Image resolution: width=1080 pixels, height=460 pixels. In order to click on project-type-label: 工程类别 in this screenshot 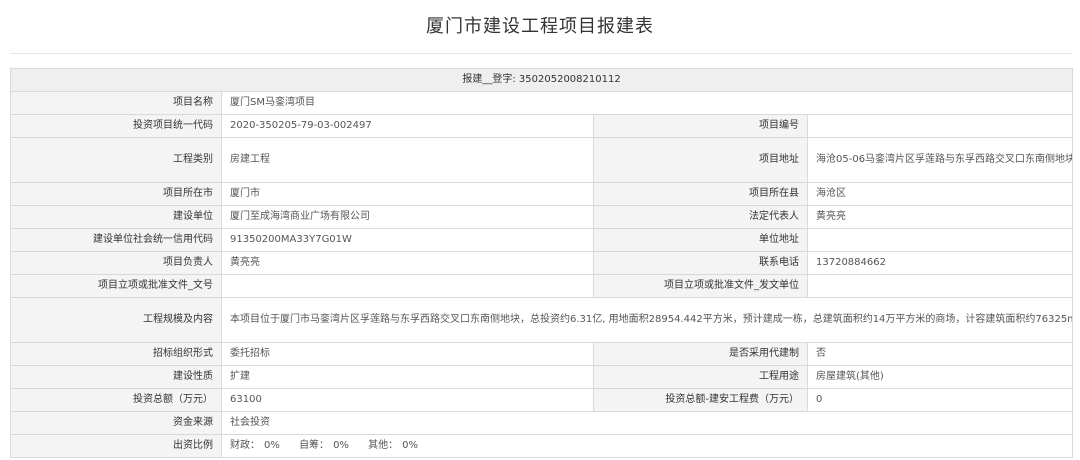, I will do `click(116, 160)`.